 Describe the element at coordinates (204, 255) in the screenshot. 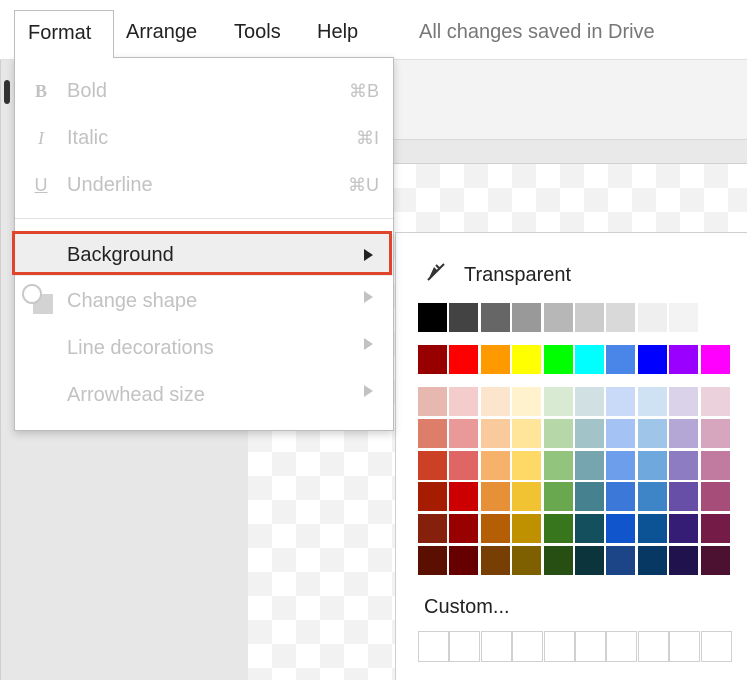

I see `menu-item-background: Background` at that location.